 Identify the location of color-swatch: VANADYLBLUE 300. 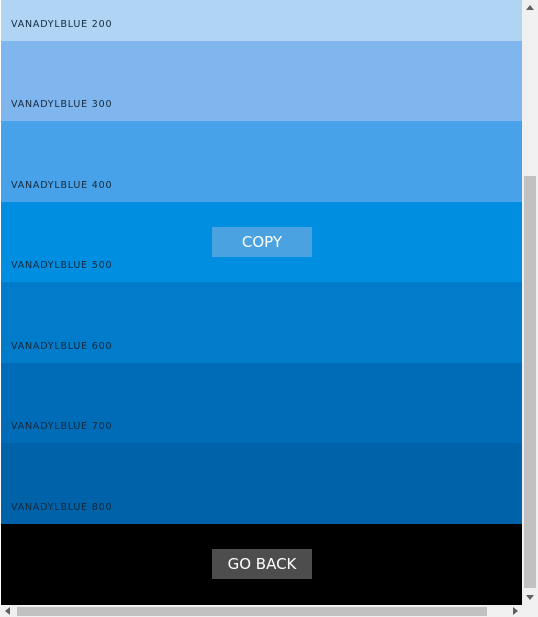
(261, 80).